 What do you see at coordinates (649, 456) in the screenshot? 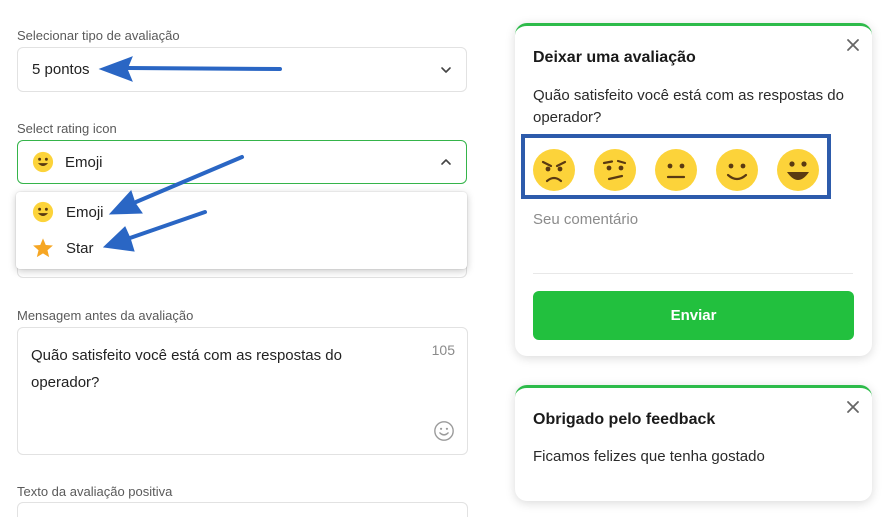
I see `thanks-card-message: Ficamos felizes que tenha gostado` at bounding box center [649, 456].